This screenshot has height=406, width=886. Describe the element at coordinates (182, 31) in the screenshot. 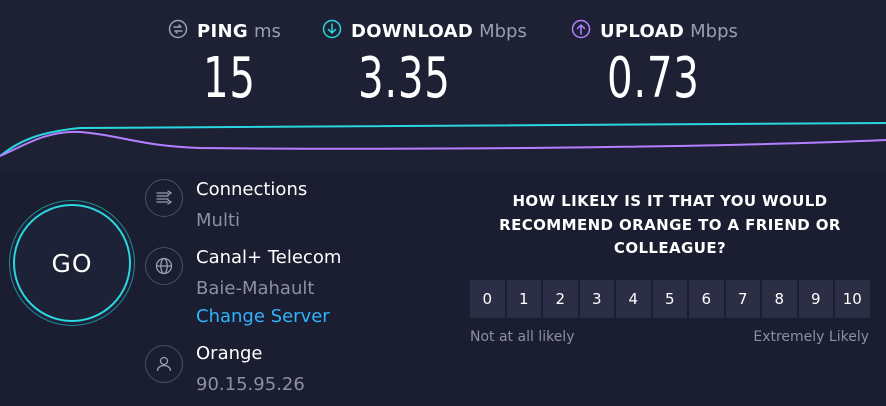

I see `ping-icon` at that location.